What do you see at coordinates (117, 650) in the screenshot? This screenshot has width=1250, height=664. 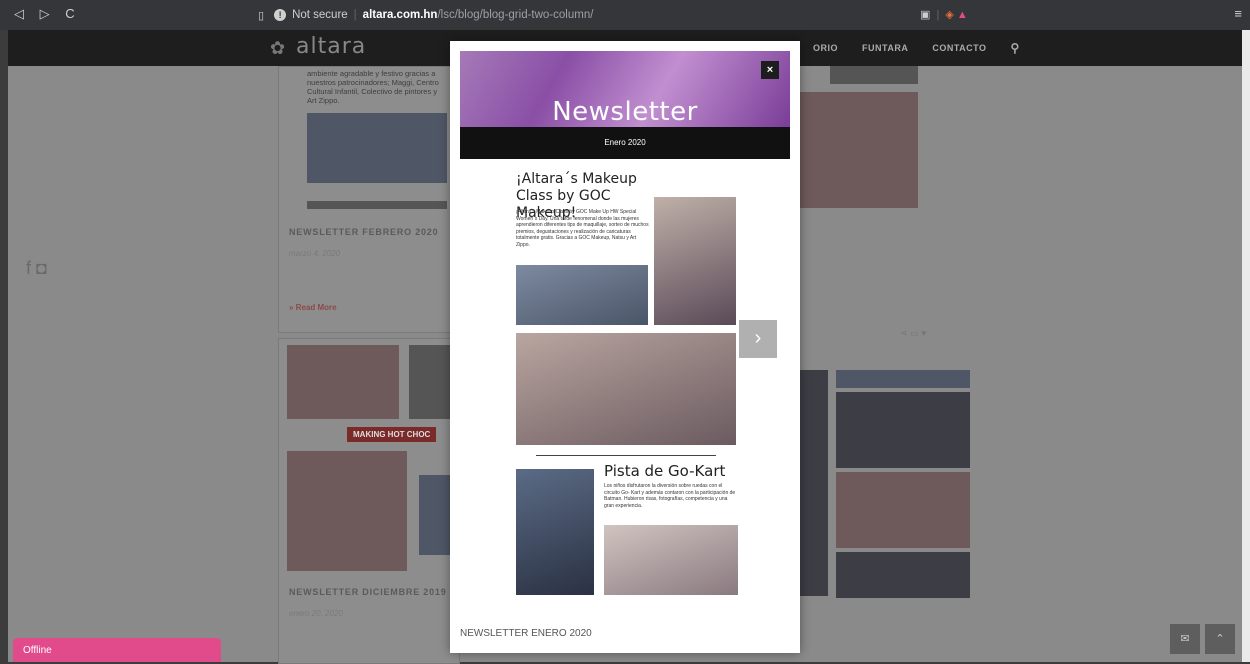 I see `chat-offline-tab: Offline` at bounding box center [117, 650].